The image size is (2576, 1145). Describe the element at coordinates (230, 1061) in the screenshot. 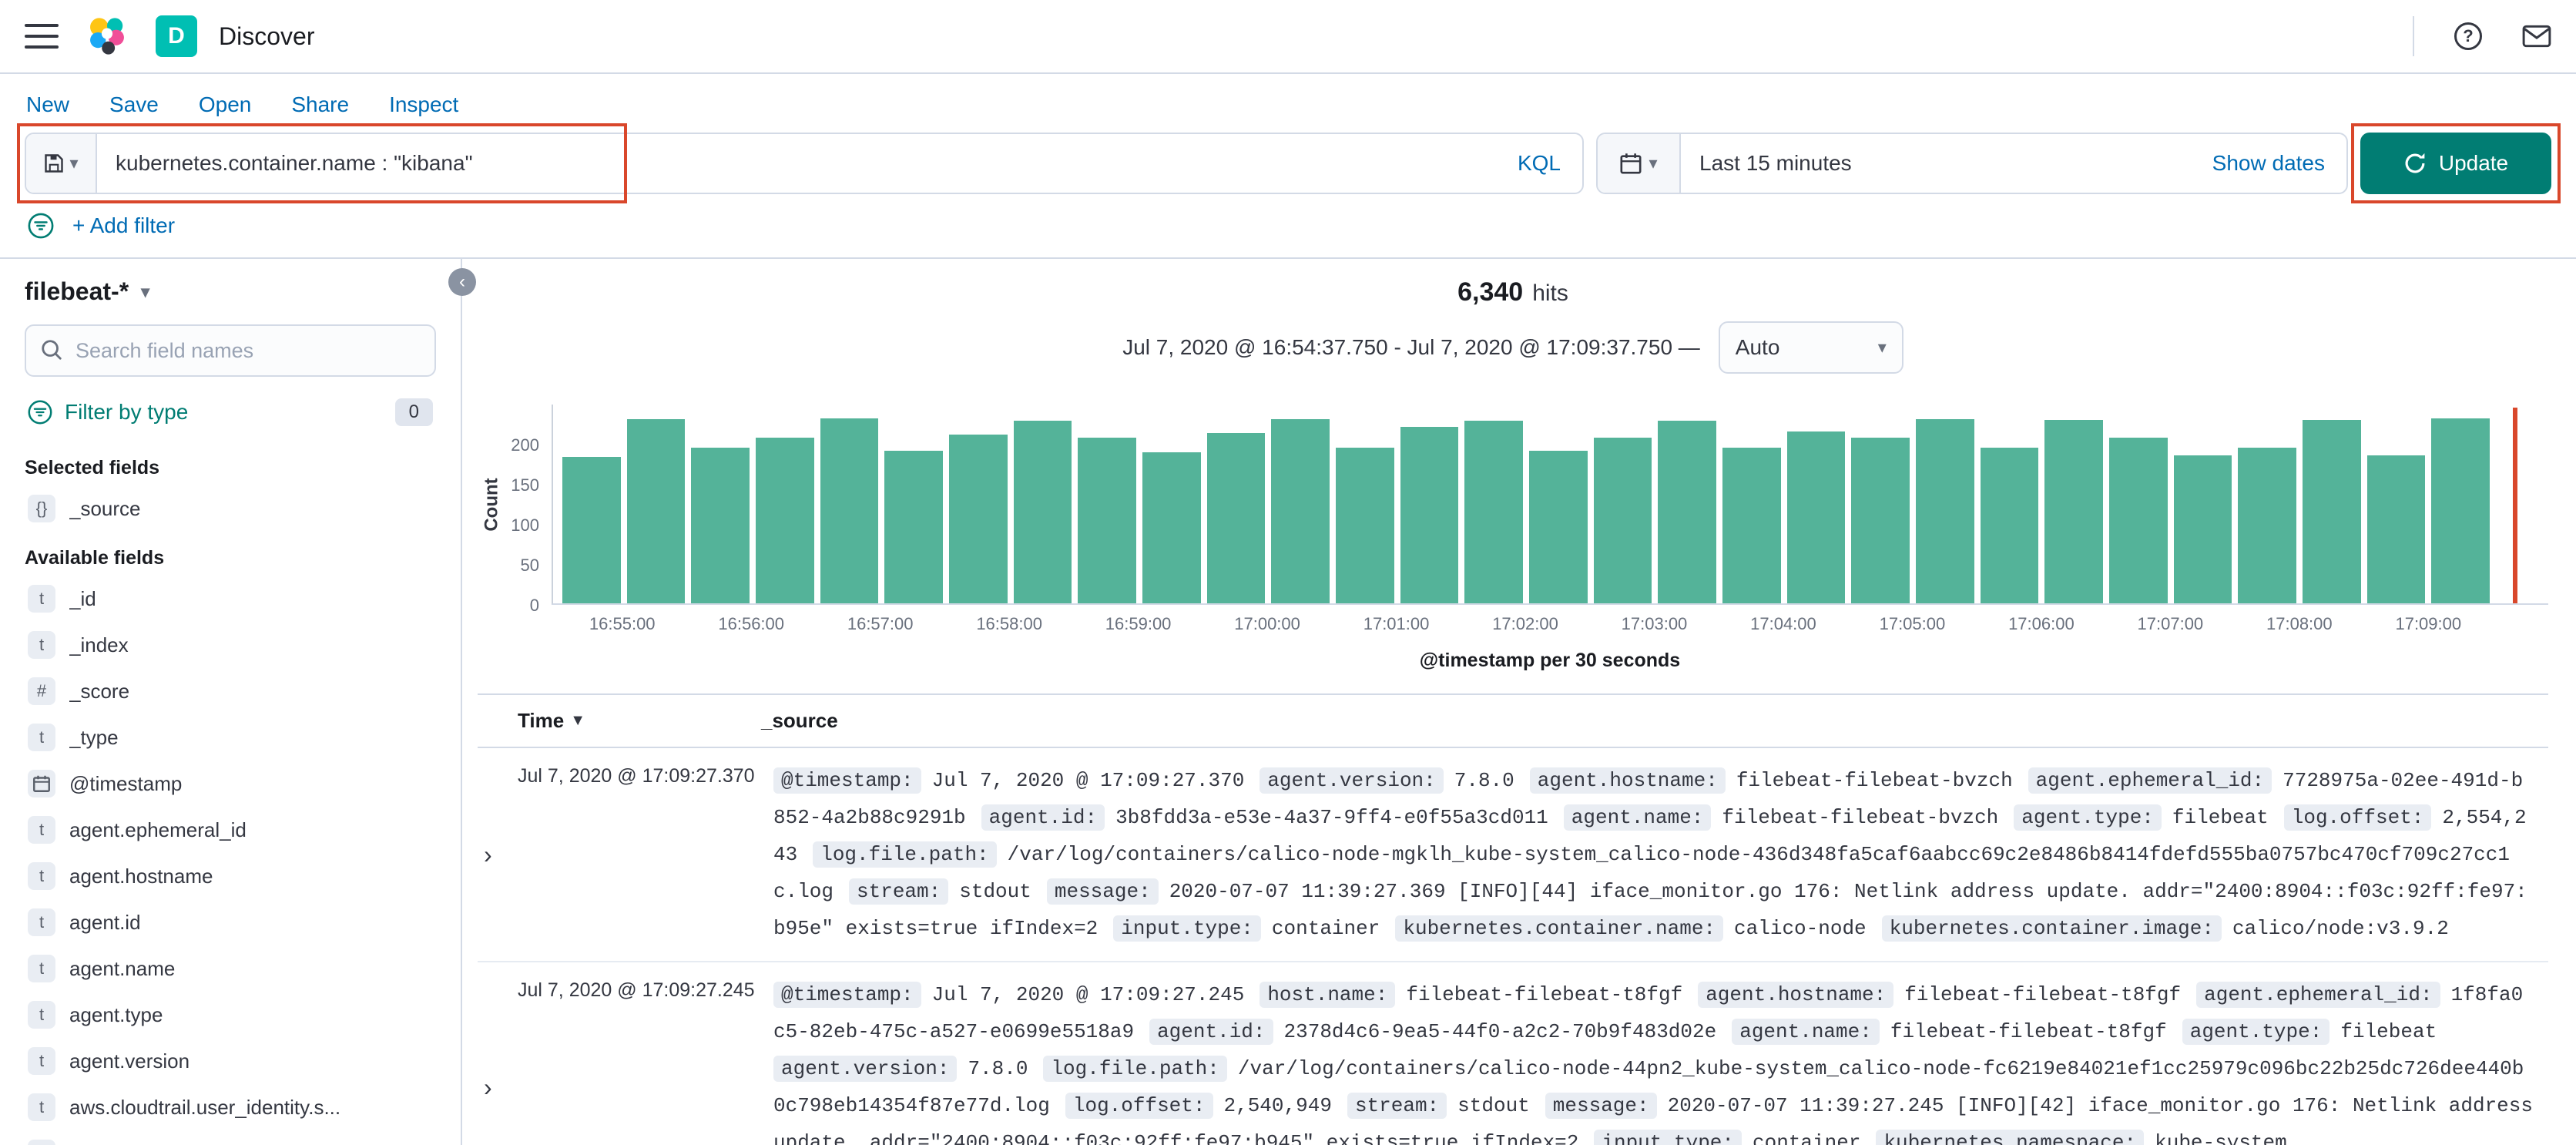

I see `sidebar-field-item: t agent.version` at that location.